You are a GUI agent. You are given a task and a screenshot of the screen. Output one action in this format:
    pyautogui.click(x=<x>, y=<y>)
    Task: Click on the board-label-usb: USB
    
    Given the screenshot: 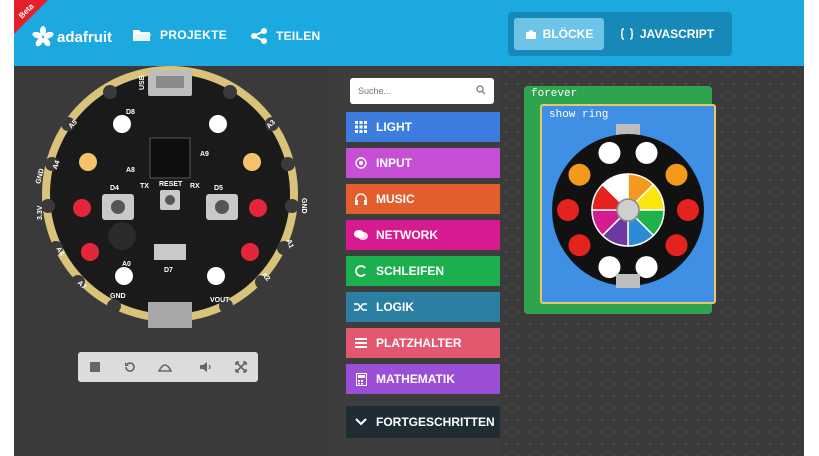 What is the action you would take?
    pyautogui.click(x=142, y=82)
    